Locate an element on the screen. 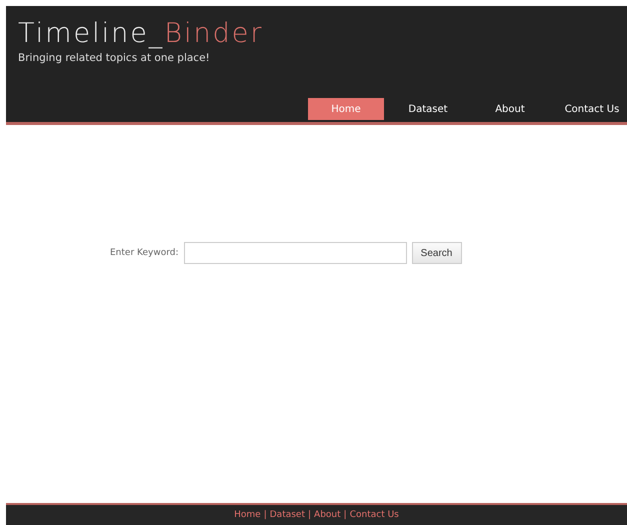 The width and height of the screenshot is (627, 525). keyword-field is located at coordinates (295, 253).